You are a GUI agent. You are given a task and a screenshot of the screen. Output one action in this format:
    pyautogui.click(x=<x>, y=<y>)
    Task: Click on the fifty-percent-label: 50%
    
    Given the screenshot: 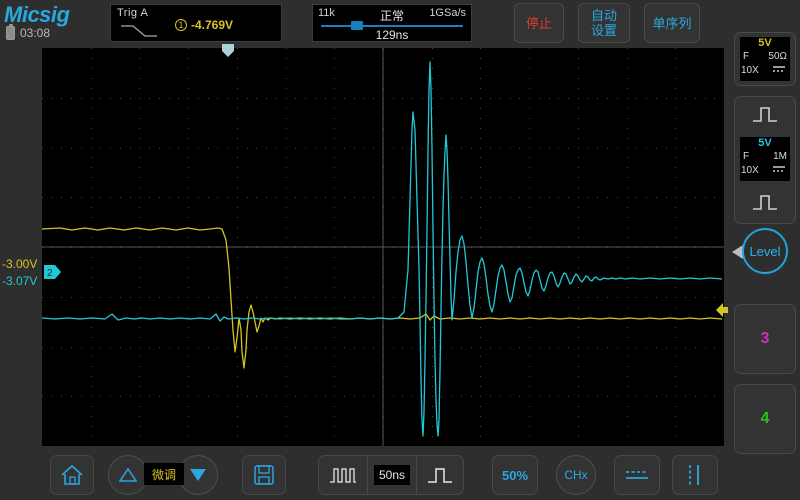 What is the action you would take?
    pyautogui.click(x=515, y=475)
    